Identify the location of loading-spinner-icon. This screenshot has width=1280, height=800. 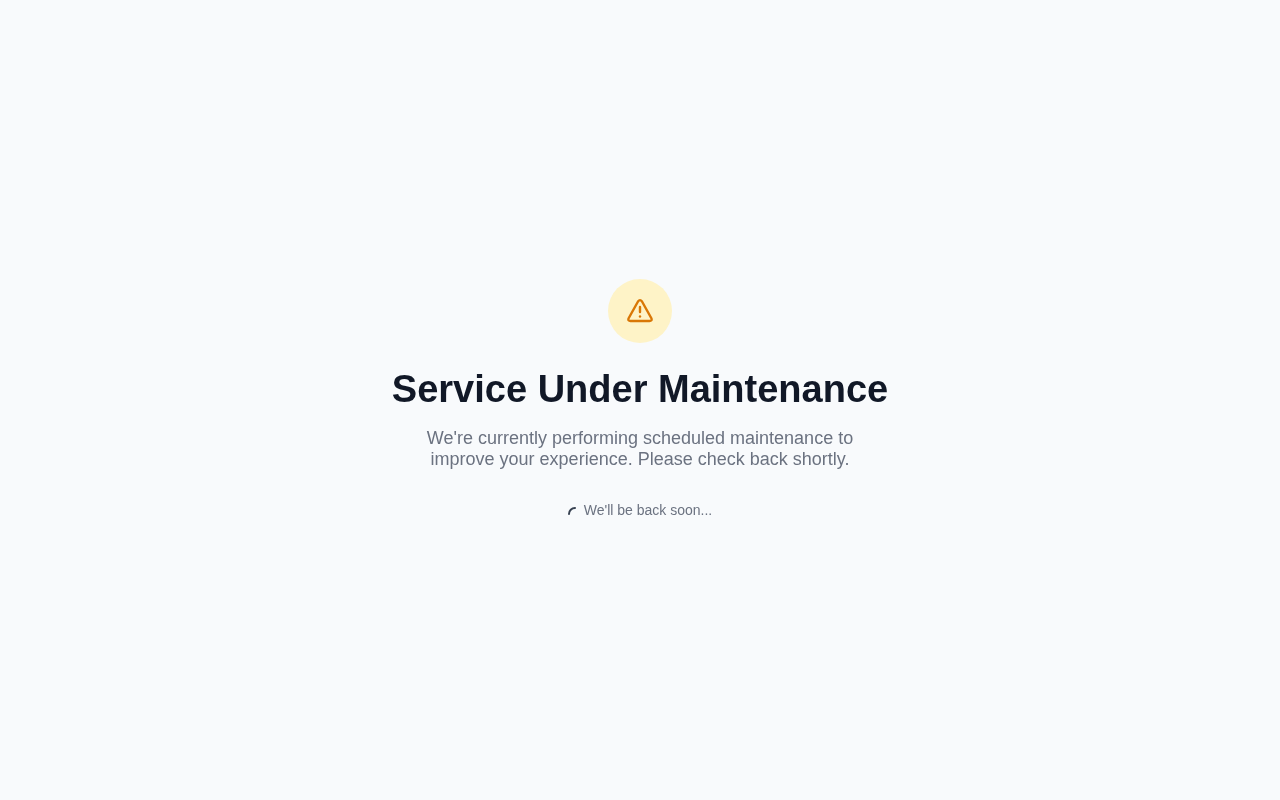
(571, 510).